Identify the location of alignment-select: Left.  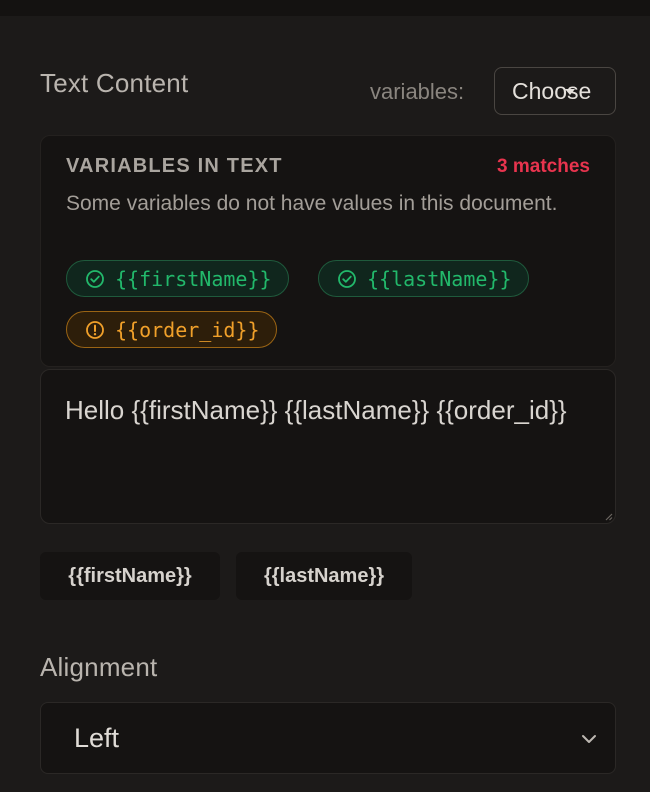
(328, 738).